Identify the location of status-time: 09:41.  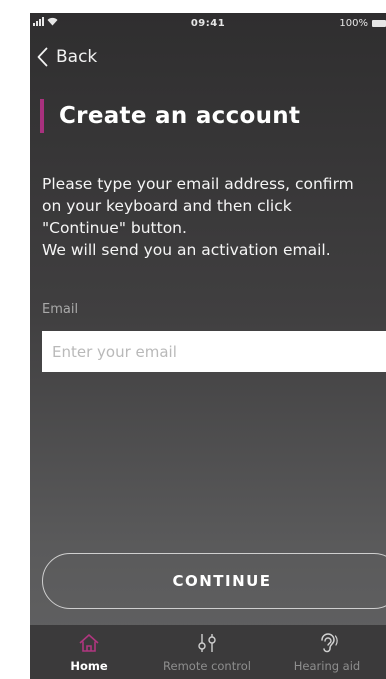
(208, 23).